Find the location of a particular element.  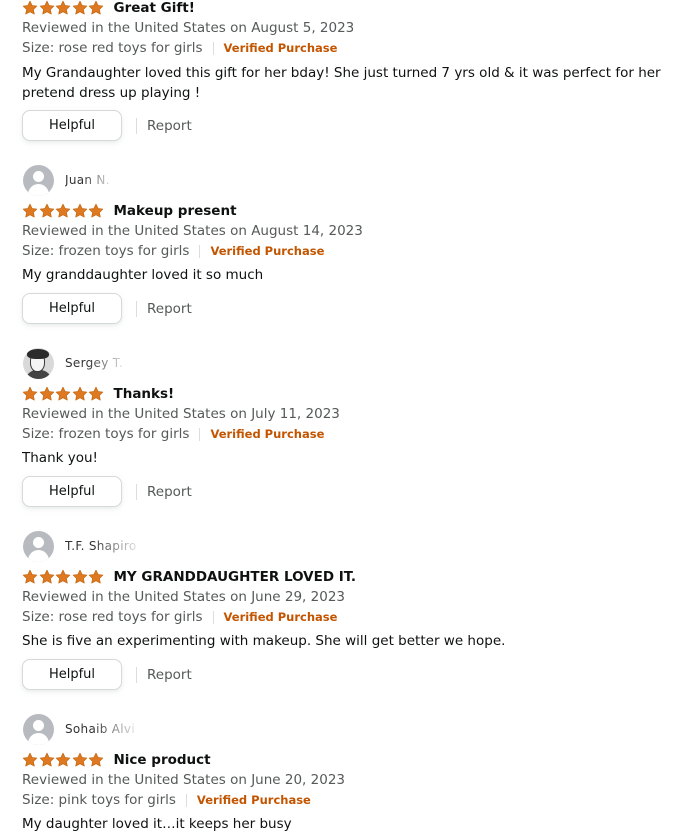

review-title: Great Gift! is located at coordinates (154, 8).